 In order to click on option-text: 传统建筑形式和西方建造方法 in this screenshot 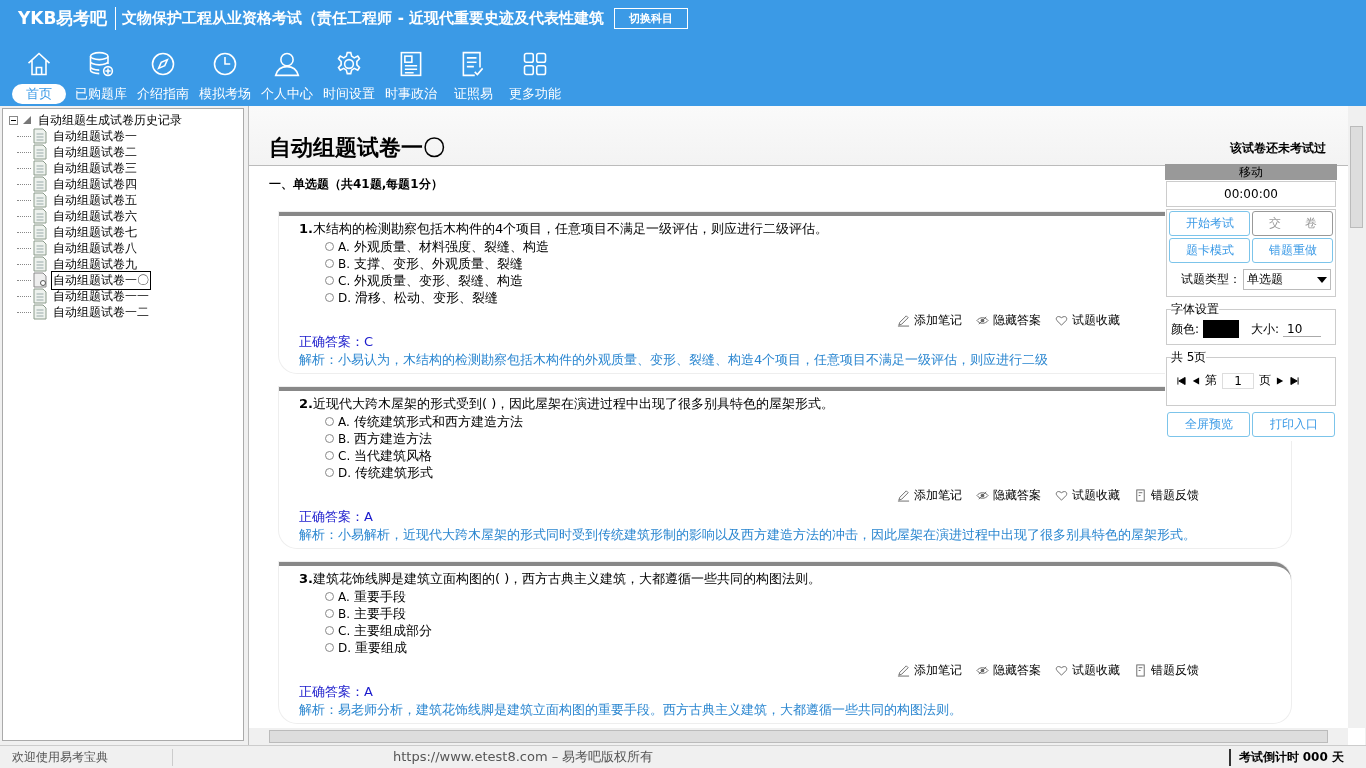, I will do `click(438, 421)`.